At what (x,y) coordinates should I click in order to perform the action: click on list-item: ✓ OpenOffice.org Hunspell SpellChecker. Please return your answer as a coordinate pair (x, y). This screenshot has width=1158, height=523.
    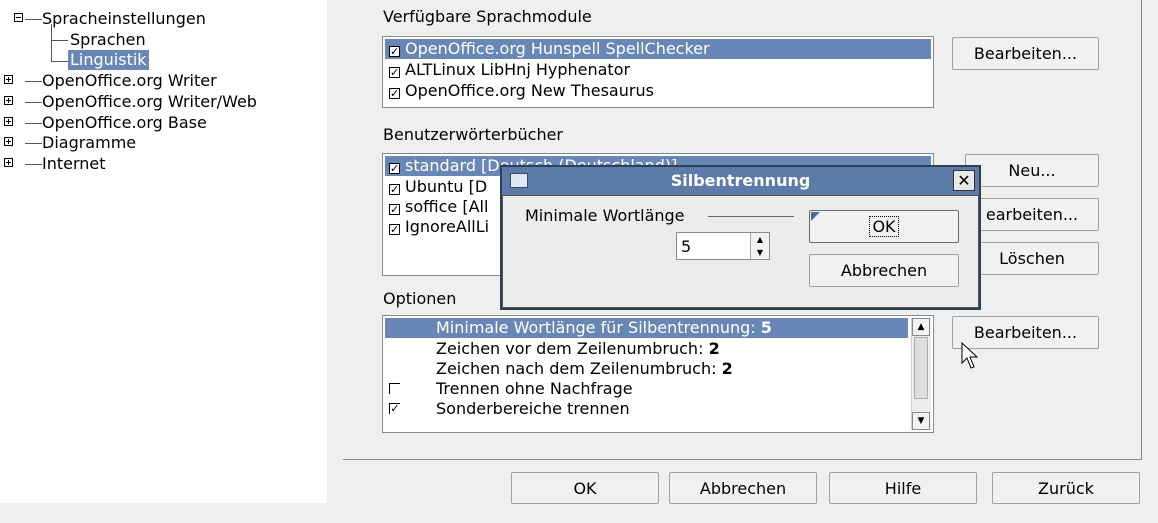
    Looking at the image, I should click on (658, 49).